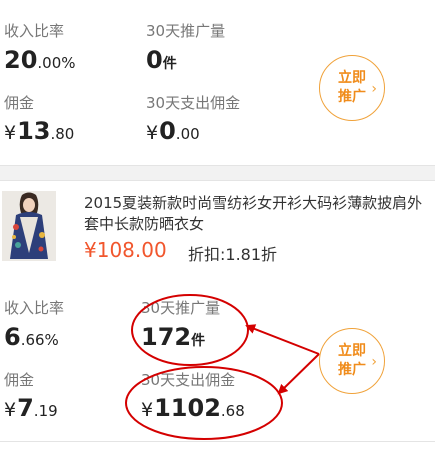 This screenshot has width=435, height=449. Describe the element at coordinates (161, 60) in the screenshot. I see `promo-count-value: 0件` at that location.